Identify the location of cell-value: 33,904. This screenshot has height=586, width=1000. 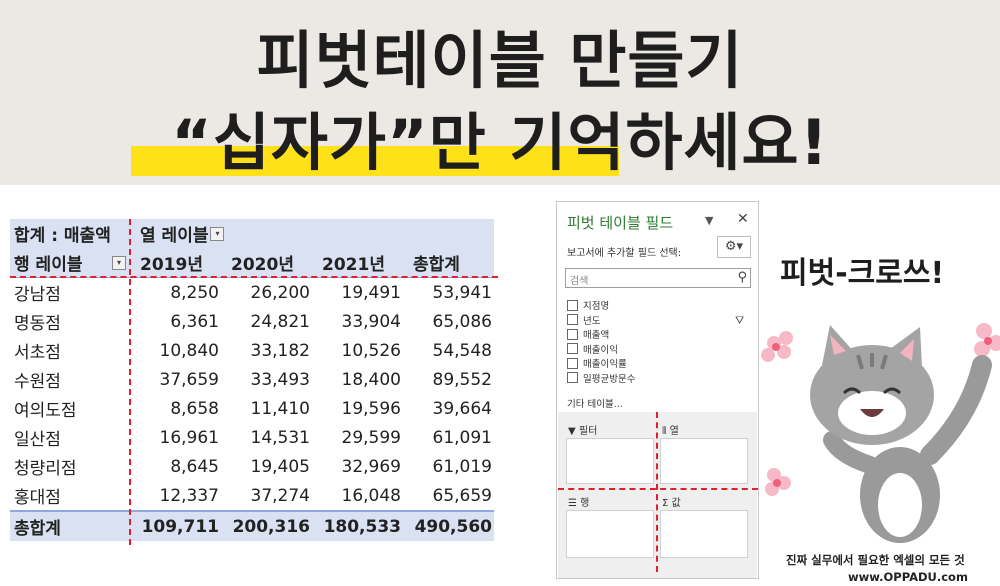
(371, 321).